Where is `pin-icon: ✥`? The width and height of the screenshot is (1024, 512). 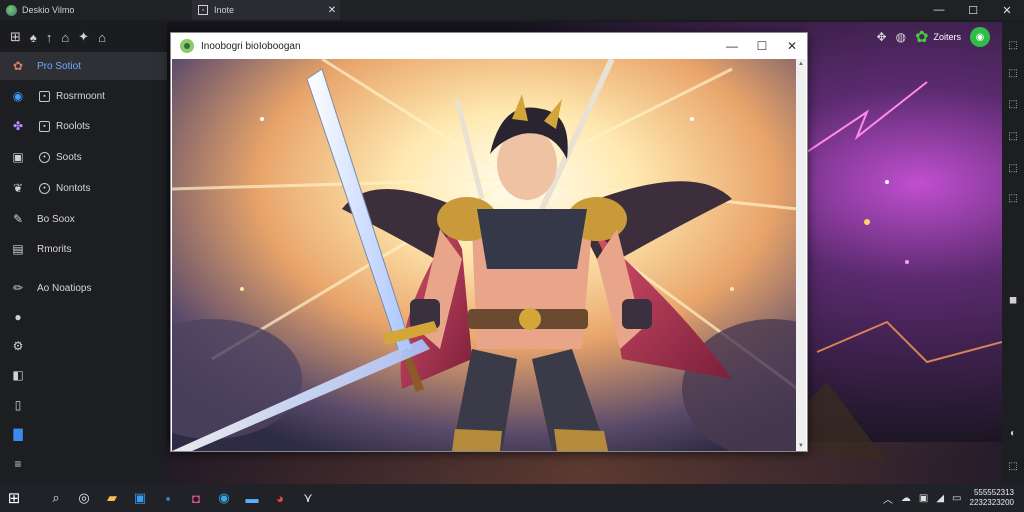 pin-icon: ✥ is located at coordinates (882, 37).